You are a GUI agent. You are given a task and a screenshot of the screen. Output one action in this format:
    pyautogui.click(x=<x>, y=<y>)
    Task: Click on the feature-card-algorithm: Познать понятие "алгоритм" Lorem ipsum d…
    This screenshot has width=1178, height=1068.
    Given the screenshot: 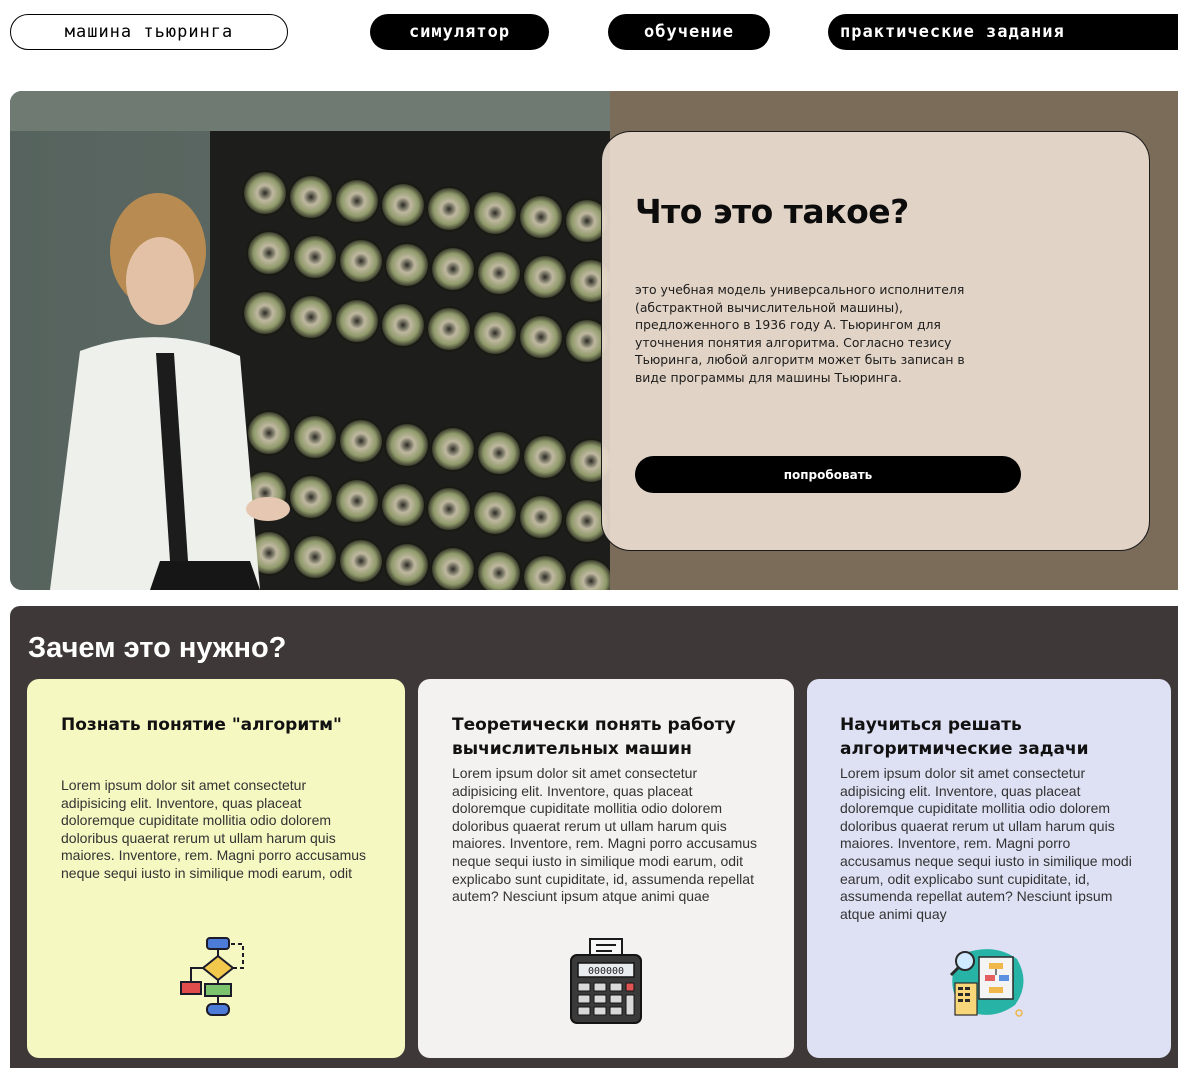 What is the action you would take?
    pyautogui.click(x=216, y=868)
    